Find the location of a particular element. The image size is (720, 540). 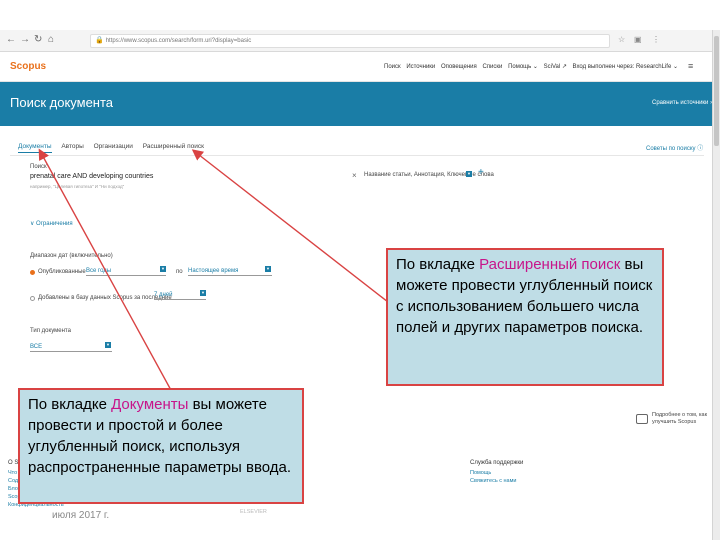

nav-scival: SciVal ↗ is located at coordinates (555, 67).